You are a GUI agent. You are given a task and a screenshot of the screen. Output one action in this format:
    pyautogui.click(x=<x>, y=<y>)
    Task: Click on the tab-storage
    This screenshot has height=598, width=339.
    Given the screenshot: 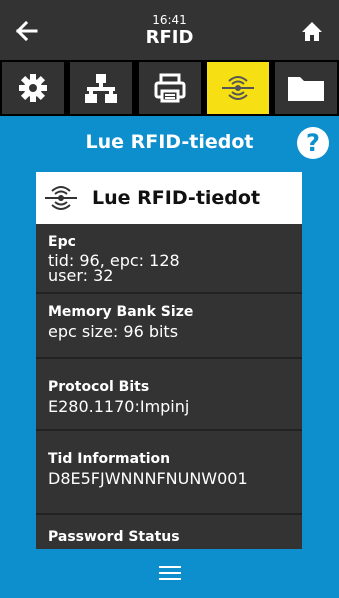 What is the action you would take?
    pyautogui.click(x=306, y=88)
    